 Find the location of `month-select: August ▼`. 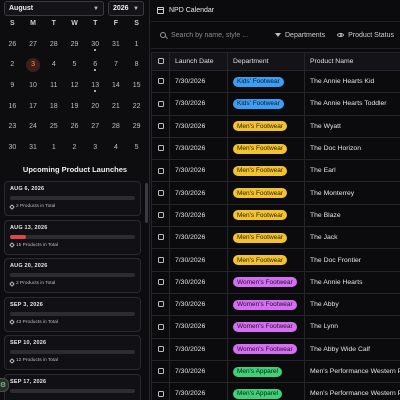

month-select: August ▼ is located at coordinates (54, 8).